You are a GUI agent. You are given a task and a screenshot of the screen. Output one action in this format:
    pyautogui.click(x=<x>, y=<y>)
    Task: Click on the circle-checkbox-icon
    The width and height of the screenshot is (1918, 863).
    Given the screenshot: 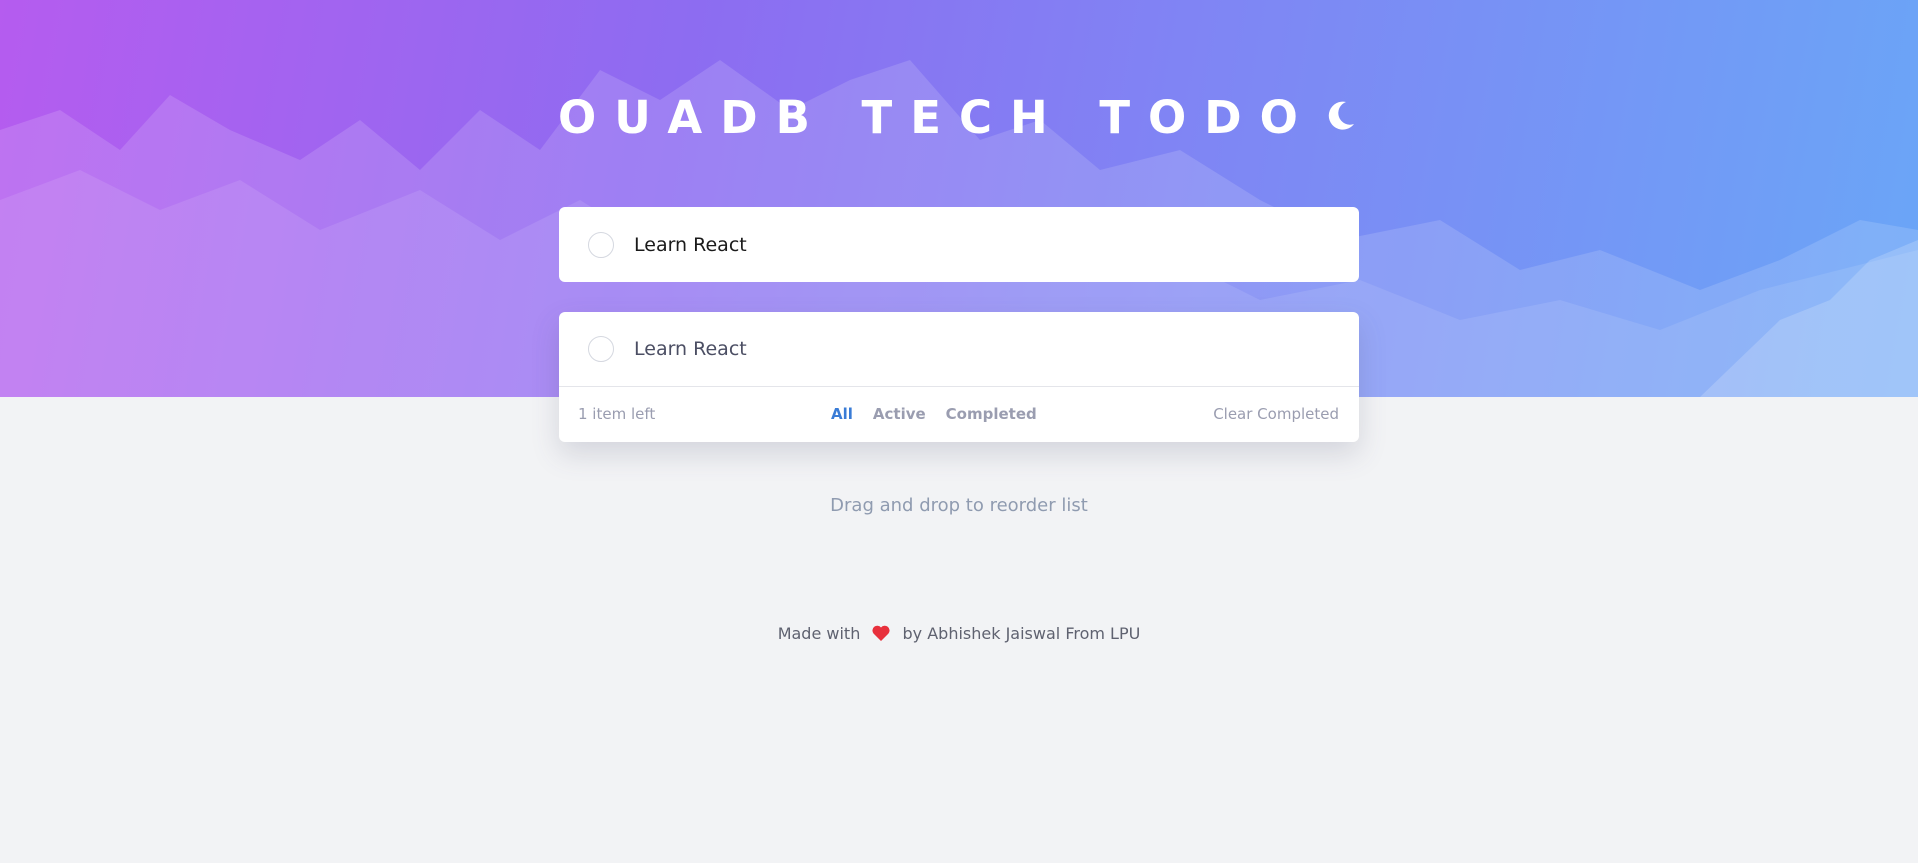 What is the action you would take?
    pyautogui.click(x=601, y=244)
    